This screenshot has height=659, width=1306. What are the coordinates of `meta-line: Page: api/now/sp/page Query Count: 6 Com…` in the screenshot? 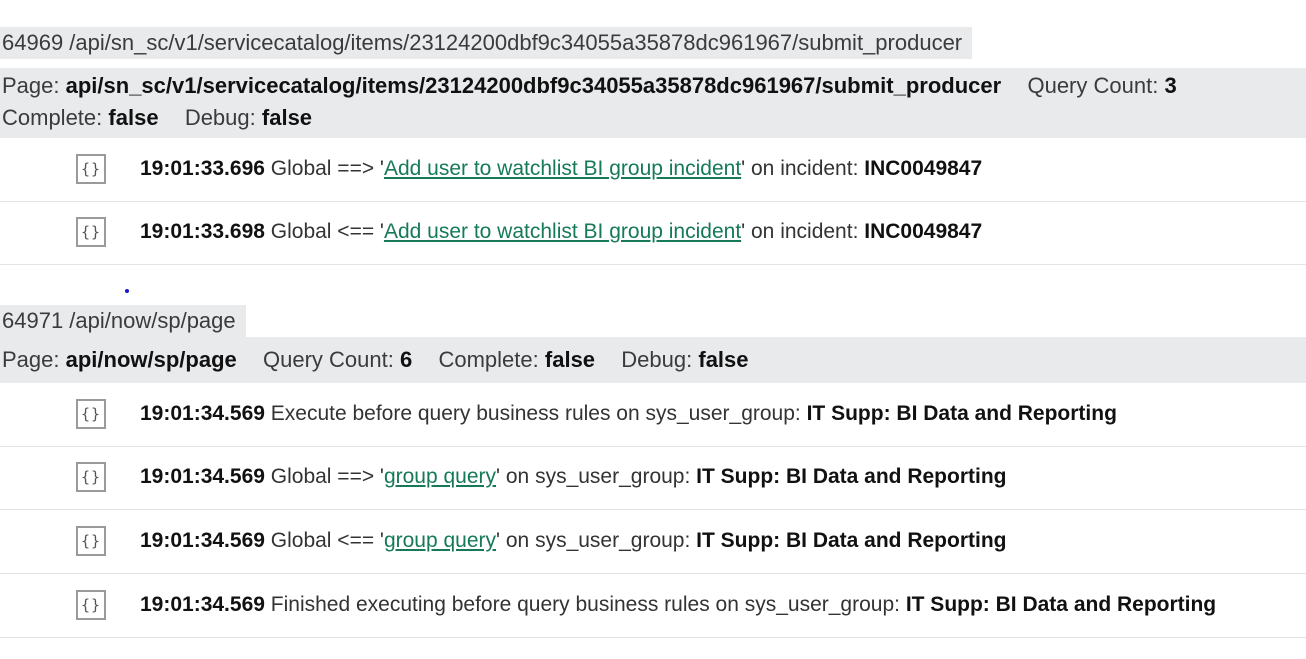 It's located at (654, 360).